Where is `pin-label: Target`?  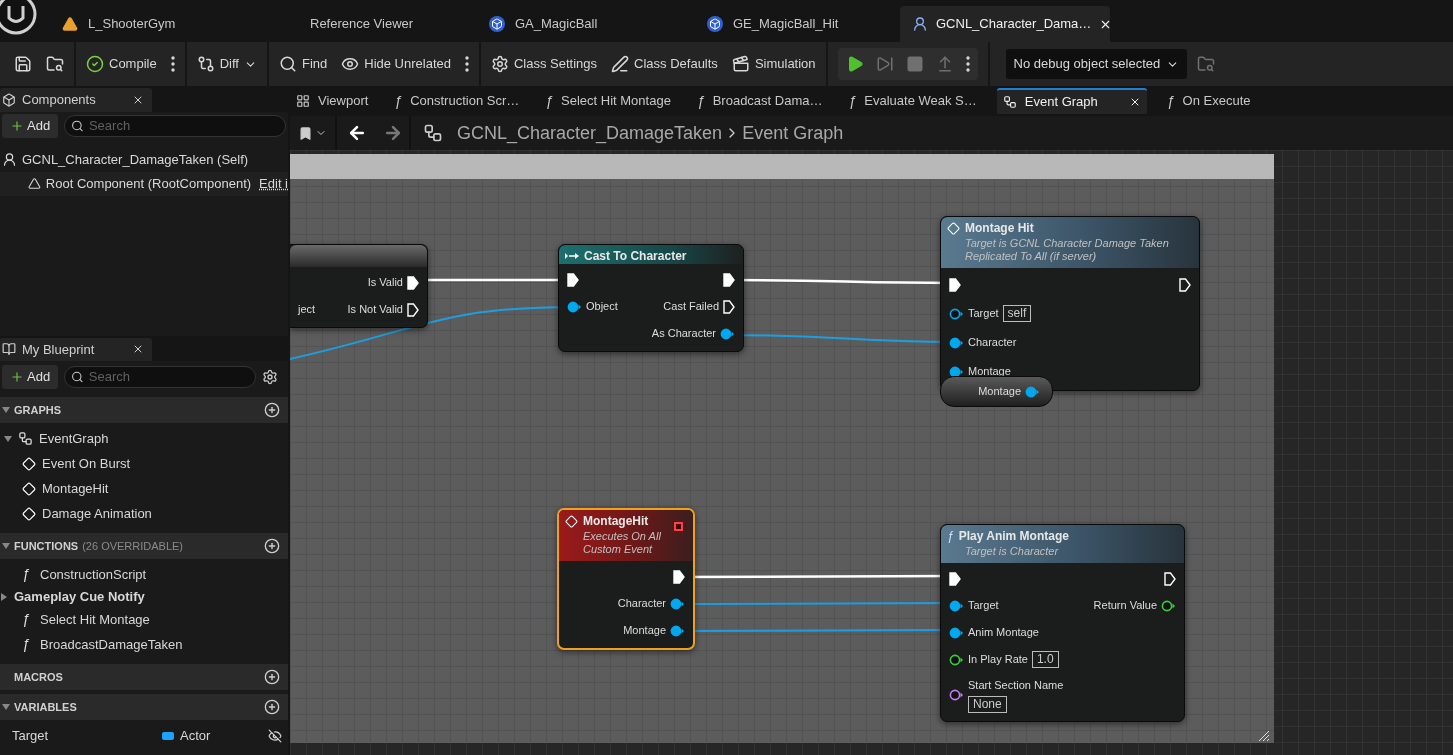 pin-label: Target is located at coordinates (983, 314).